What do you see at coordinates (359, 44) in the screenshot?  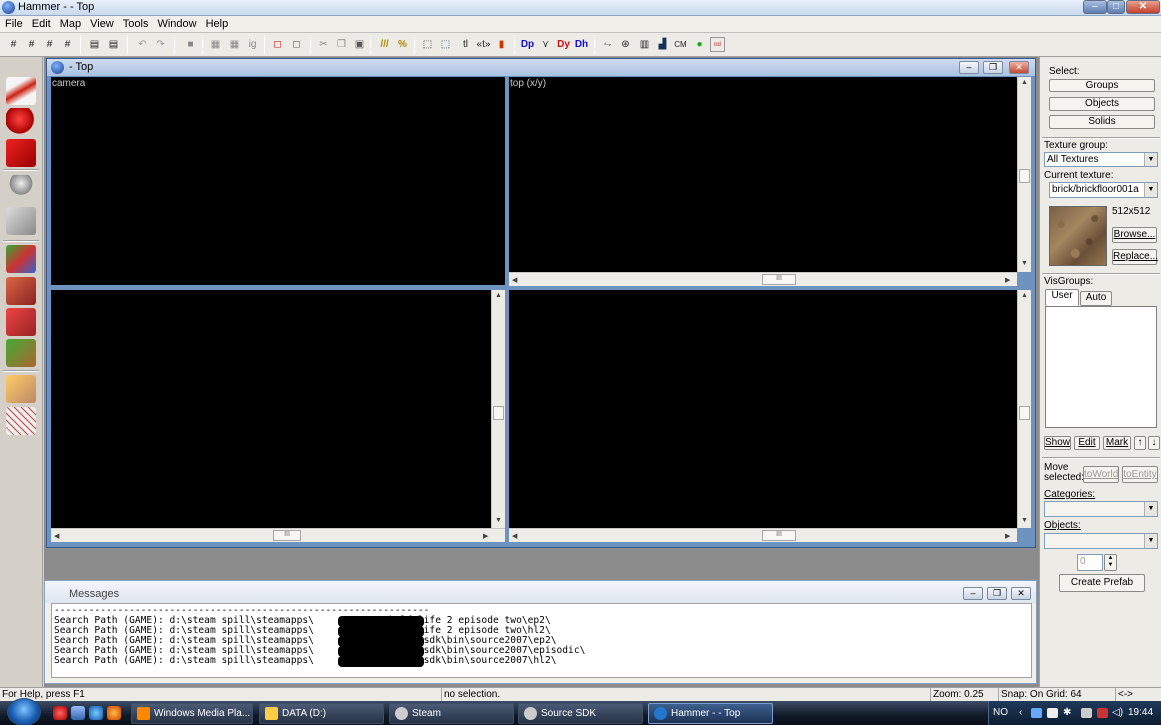 I see `paste-icon: ▣` at bounding box center [359, 44].